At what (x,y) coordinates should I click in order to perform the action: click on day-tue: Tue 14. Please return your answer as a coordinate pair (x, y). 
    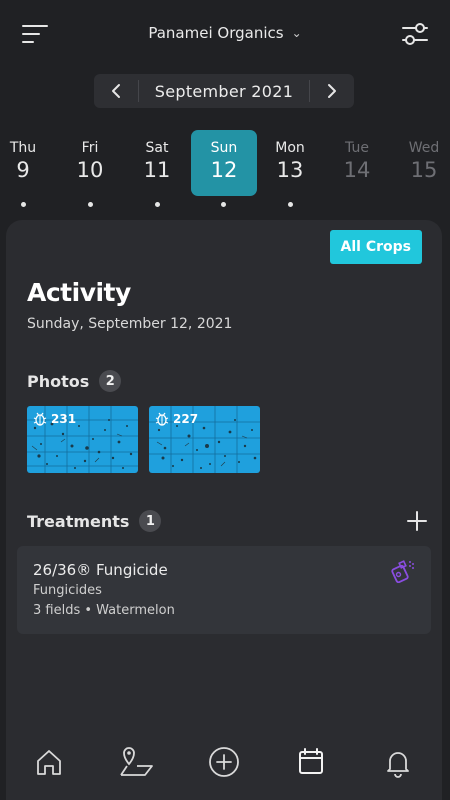
    Looking at the image, I should click on (357, 163).